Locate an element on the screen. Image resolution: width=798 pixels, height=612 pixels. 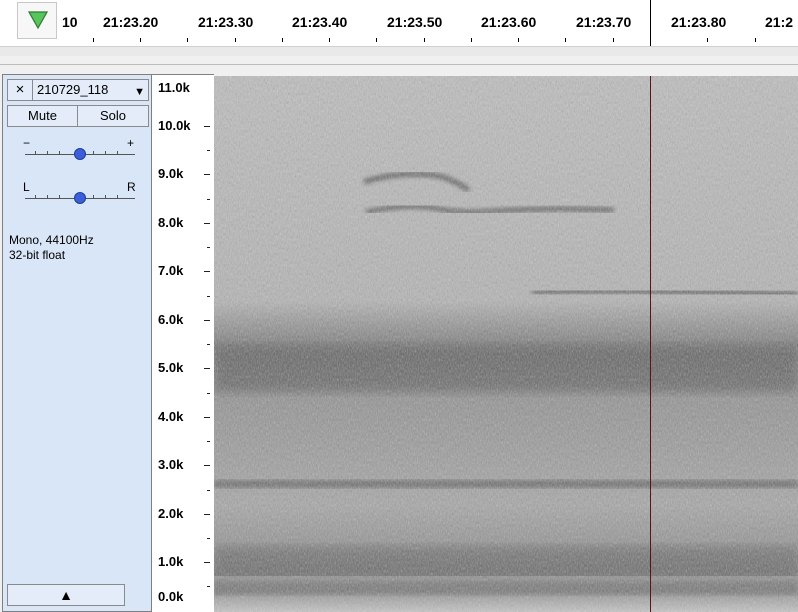
separator is located at coordinates (399, 63).